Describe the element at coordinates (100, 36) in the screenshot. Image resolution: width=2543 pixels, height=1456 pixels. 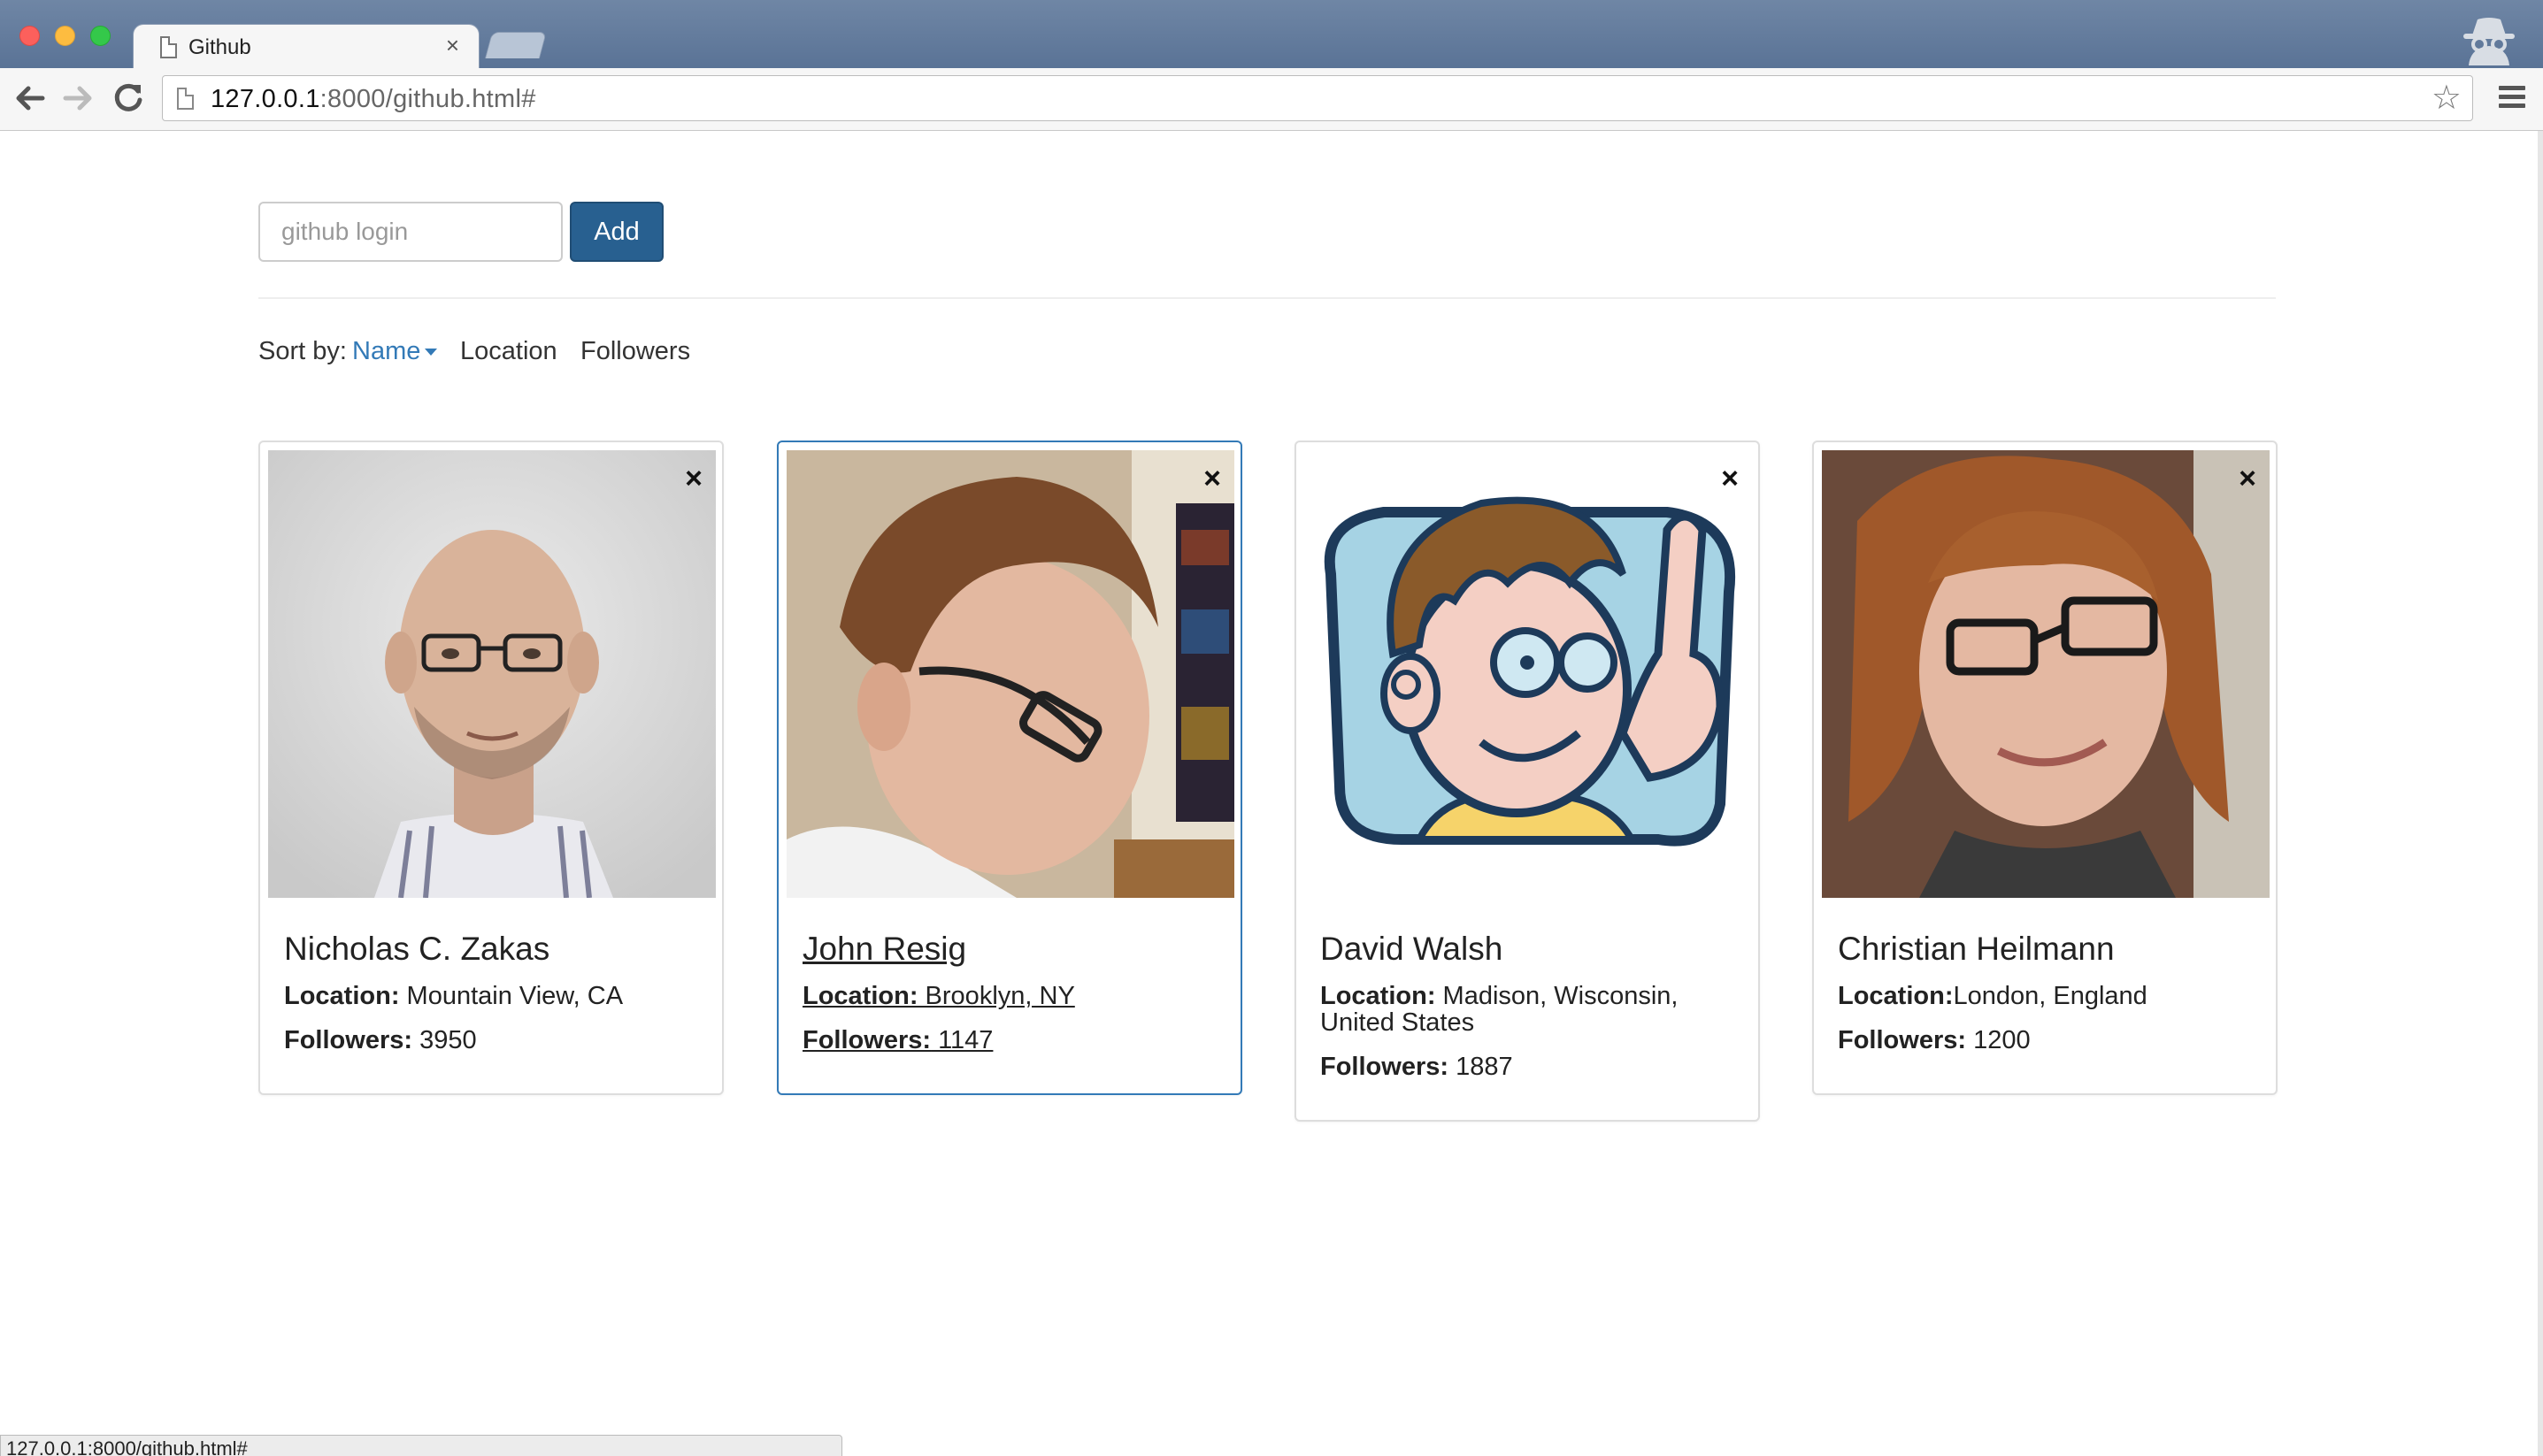
I see `zoom-window-button` at that location.